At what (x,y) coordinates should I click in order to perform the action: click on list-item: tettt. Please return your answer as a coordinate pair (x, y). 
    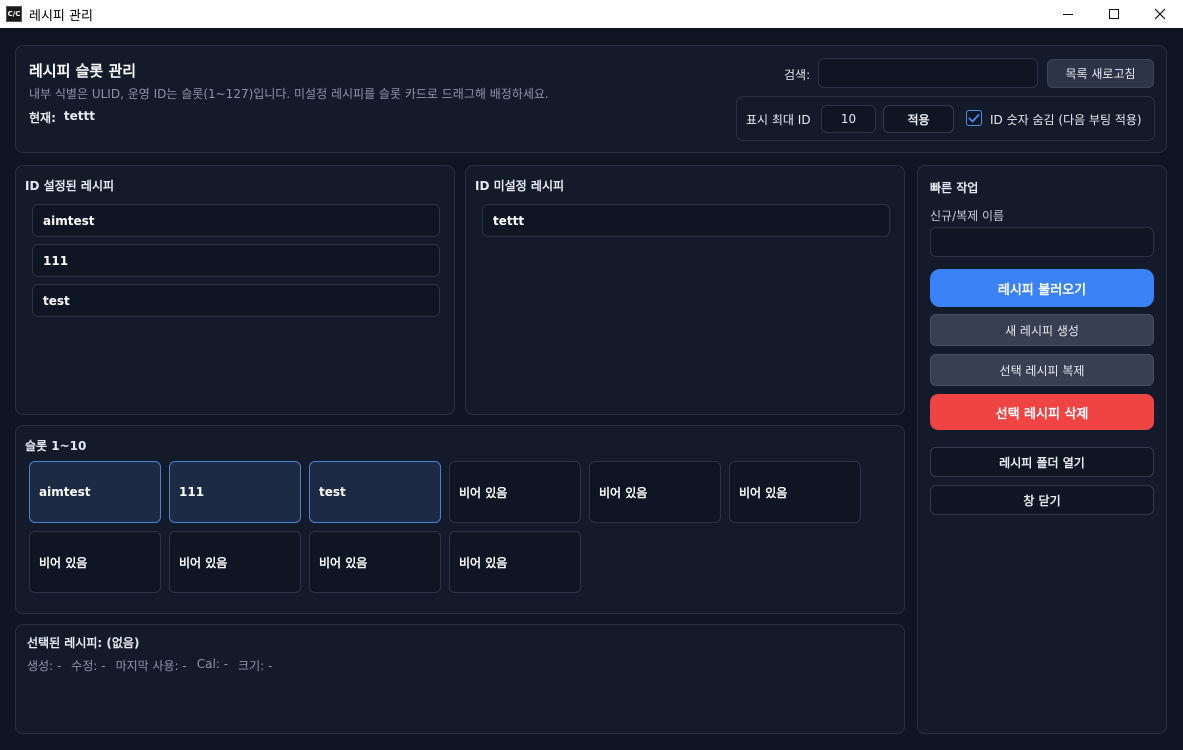
    Looking at the image, I should click on (686, 220).